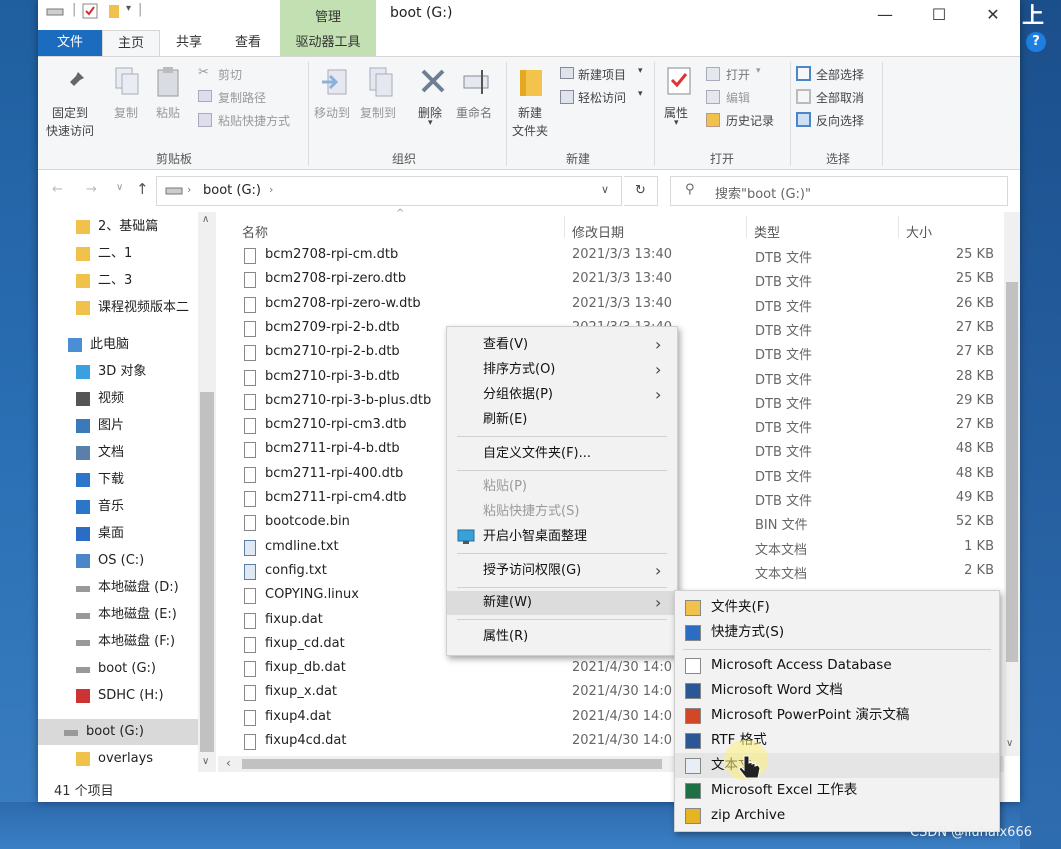  Describe the element at coordinates (605, 189) in the screenshot. I see `address-dropdown-icon: ∨` at that location.